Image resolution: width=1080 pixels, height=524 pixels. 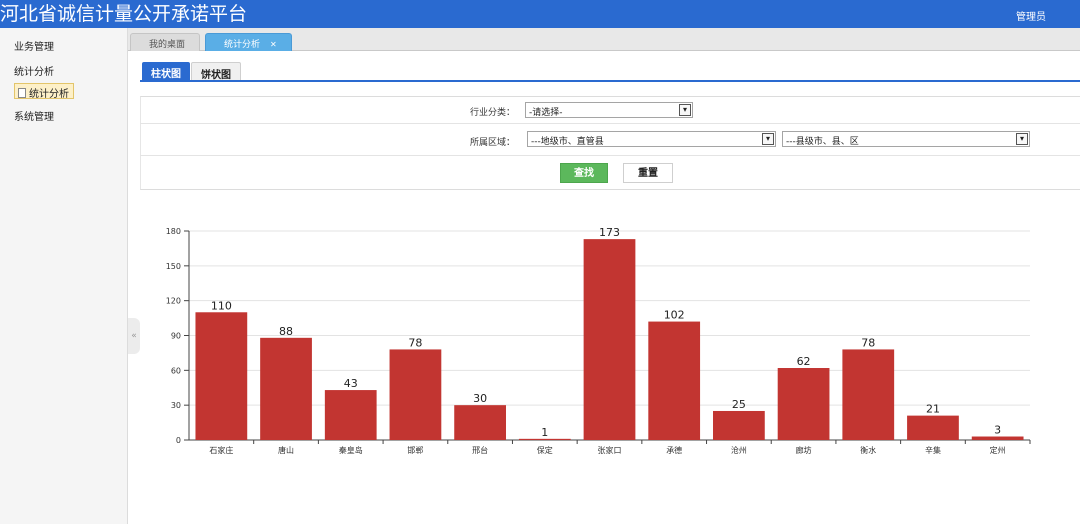 I want to click on document-icon, so click(x=22, y=93).